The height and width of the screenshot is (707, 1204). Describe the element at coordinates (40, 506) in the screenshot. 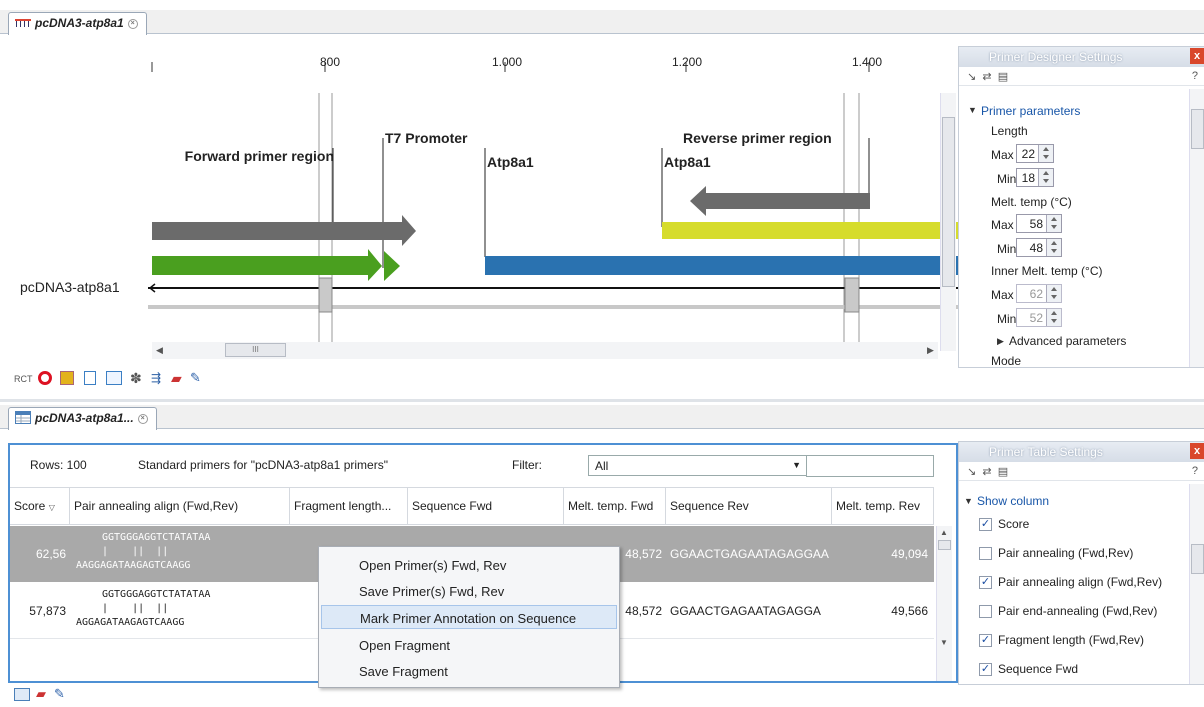

I see `column-header-score: Score ▽` at that location.